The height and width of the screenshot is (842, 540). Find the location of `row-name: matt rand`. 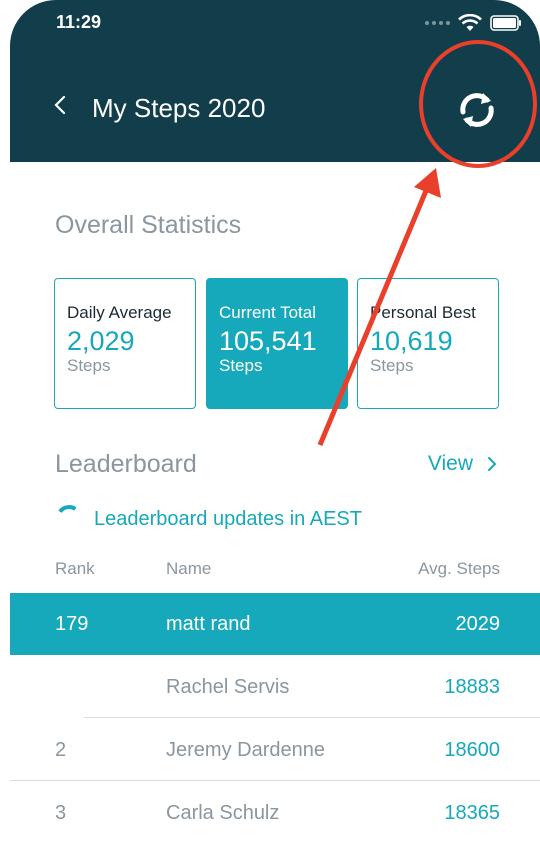

row-name: matt rand is located at coordinates (208, 624).